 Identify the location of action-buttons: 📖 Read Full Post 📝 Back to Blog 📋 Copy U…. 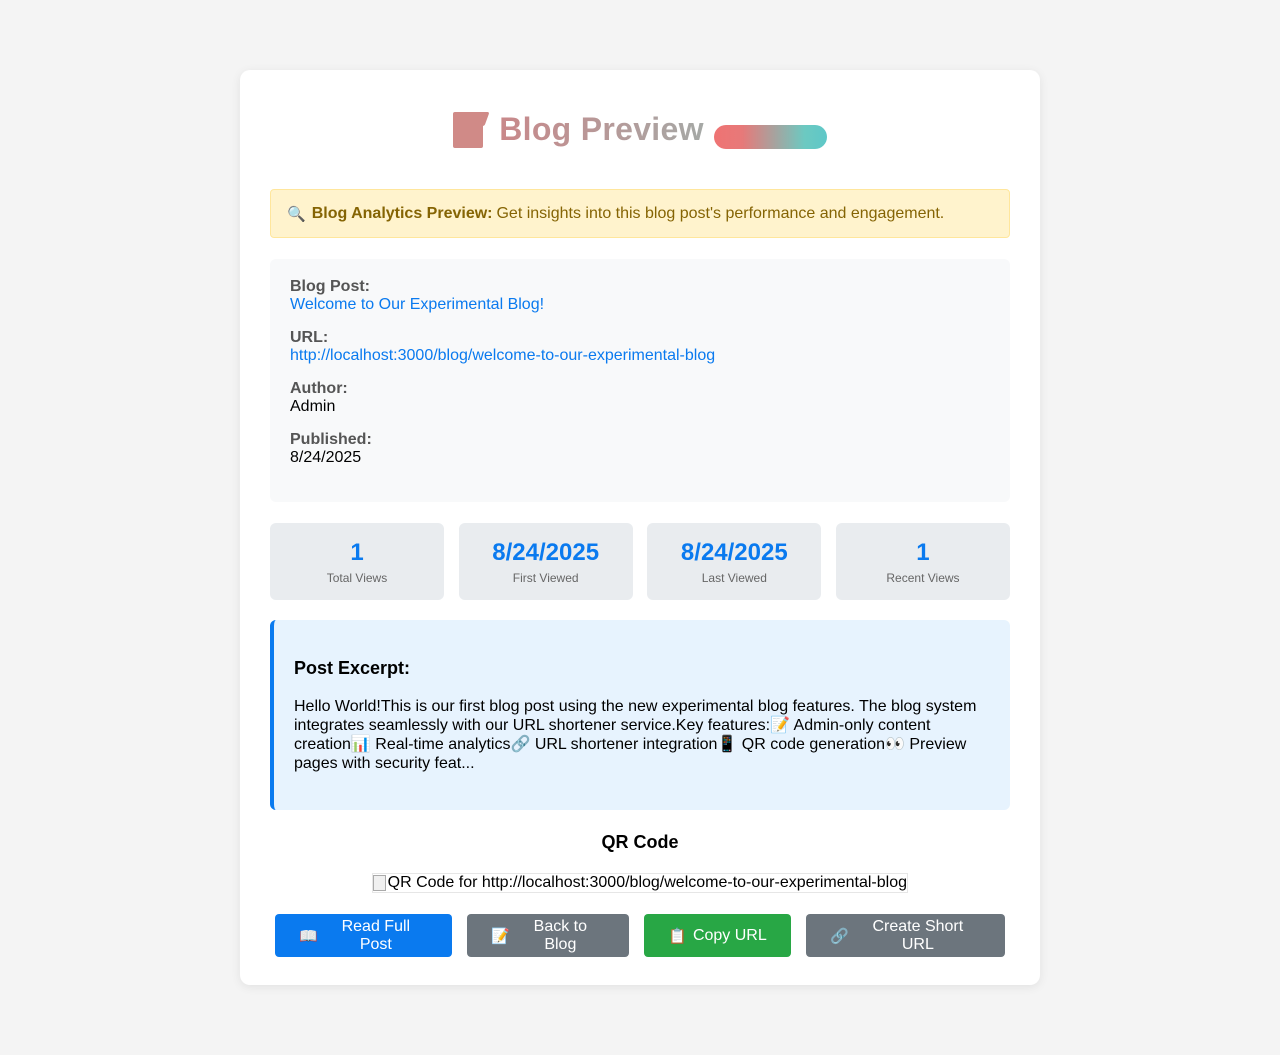
(640, 935).